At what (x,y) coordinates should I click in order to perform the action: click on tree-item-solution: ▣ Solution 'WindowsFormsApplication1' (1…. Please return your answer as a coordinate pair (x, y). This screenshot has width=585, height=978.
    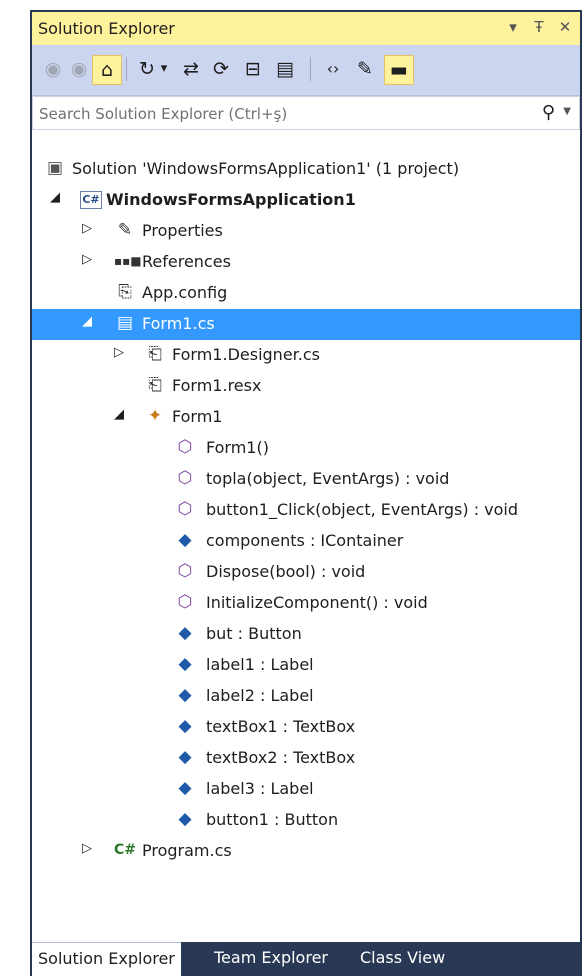
    Looking at the image, I should click on (306, 169).